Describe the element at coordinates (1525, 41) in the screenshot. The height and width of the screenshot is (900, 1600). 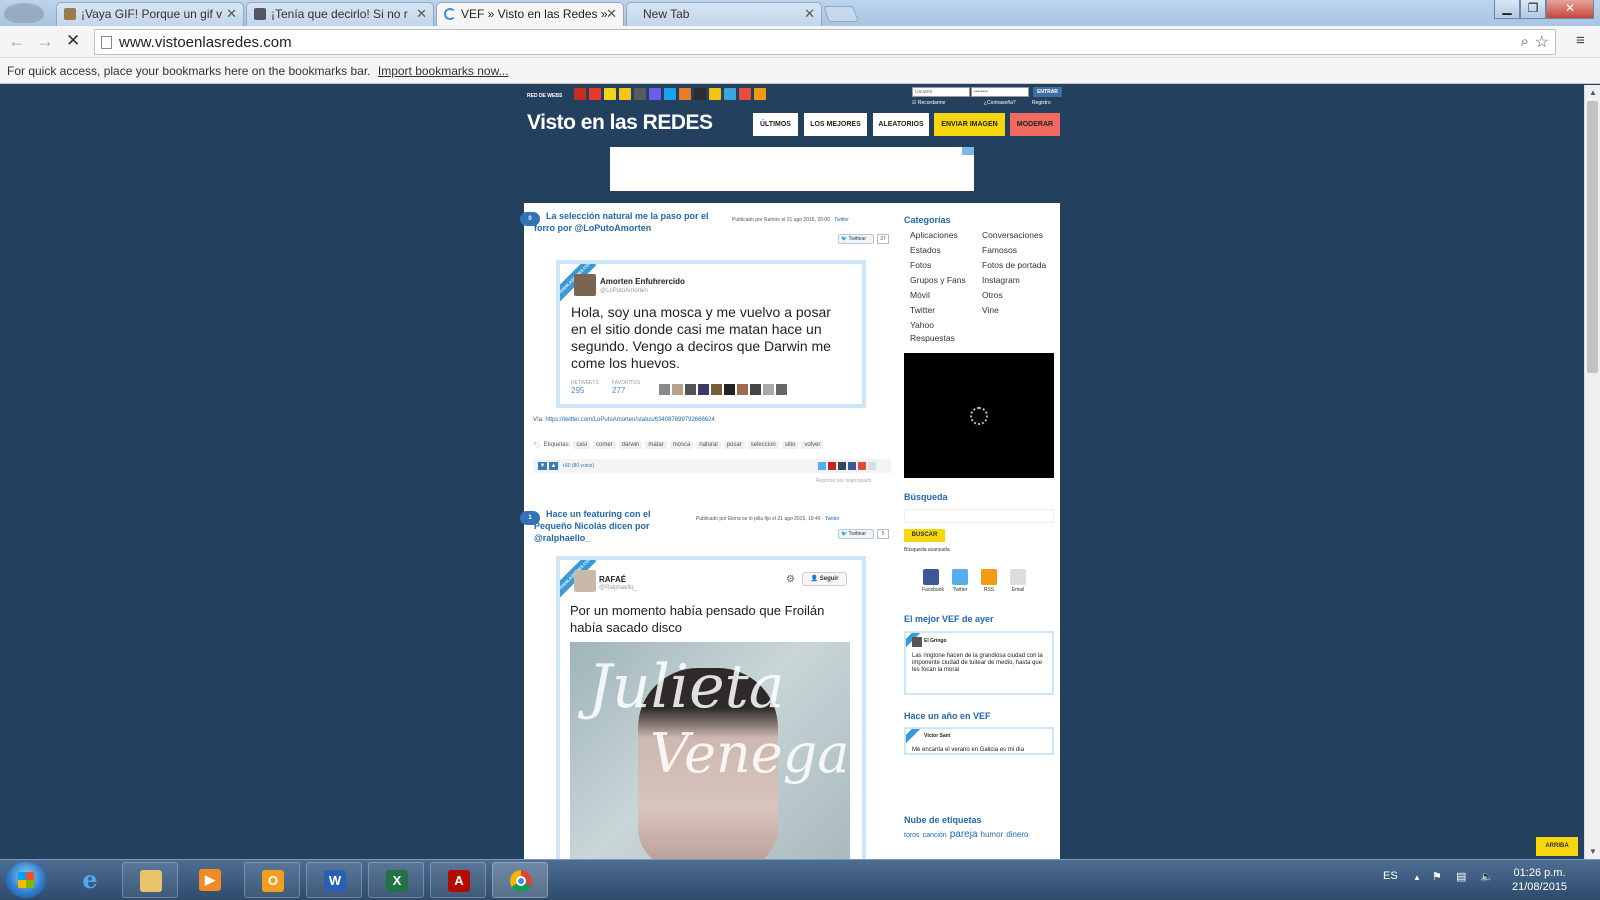
I see `search-icon: ⌕` at that location.